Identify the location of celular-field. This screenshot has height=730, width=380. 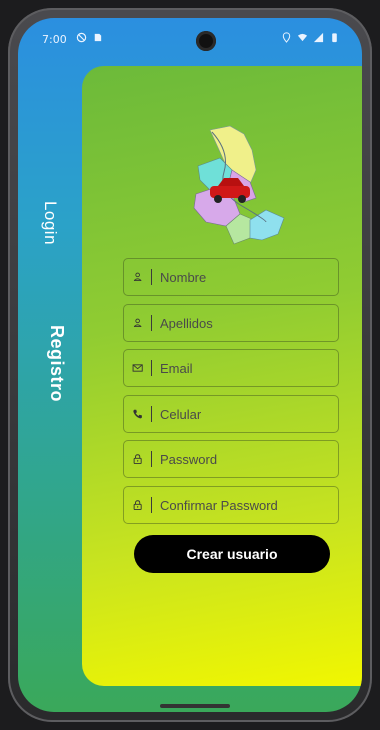
(231, 414).